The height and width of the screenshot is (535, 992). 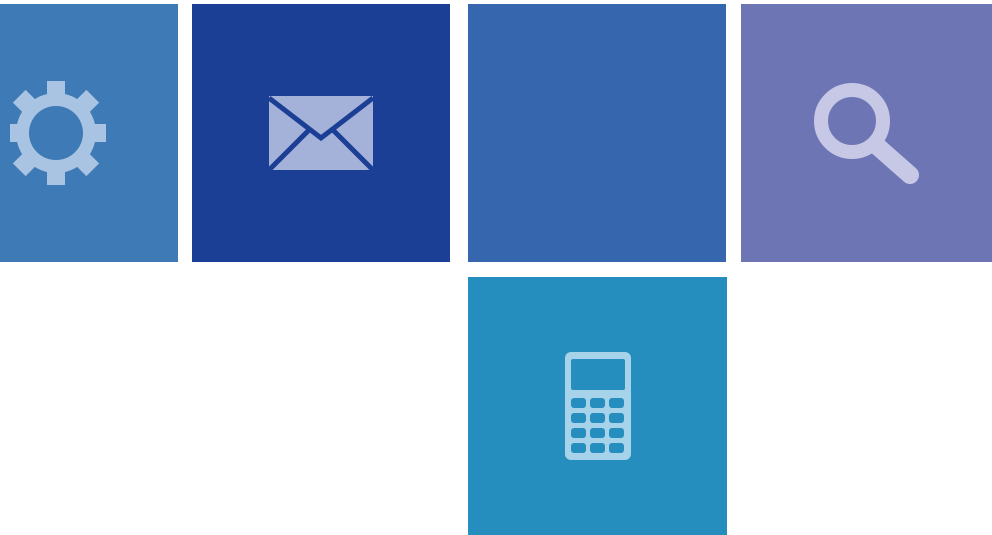 I want to click on search-tile, so click(x=866, y=133).